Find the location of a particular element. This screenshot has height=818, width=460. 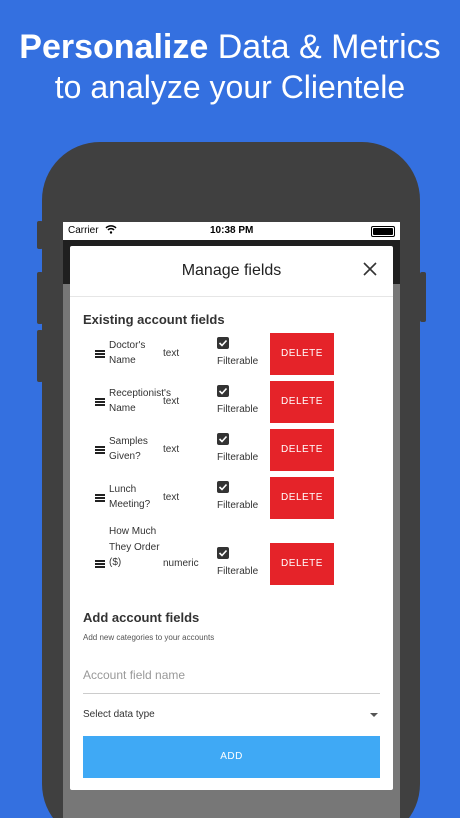

promo-bold-word: Personalize is located at coordinates (114, 47).